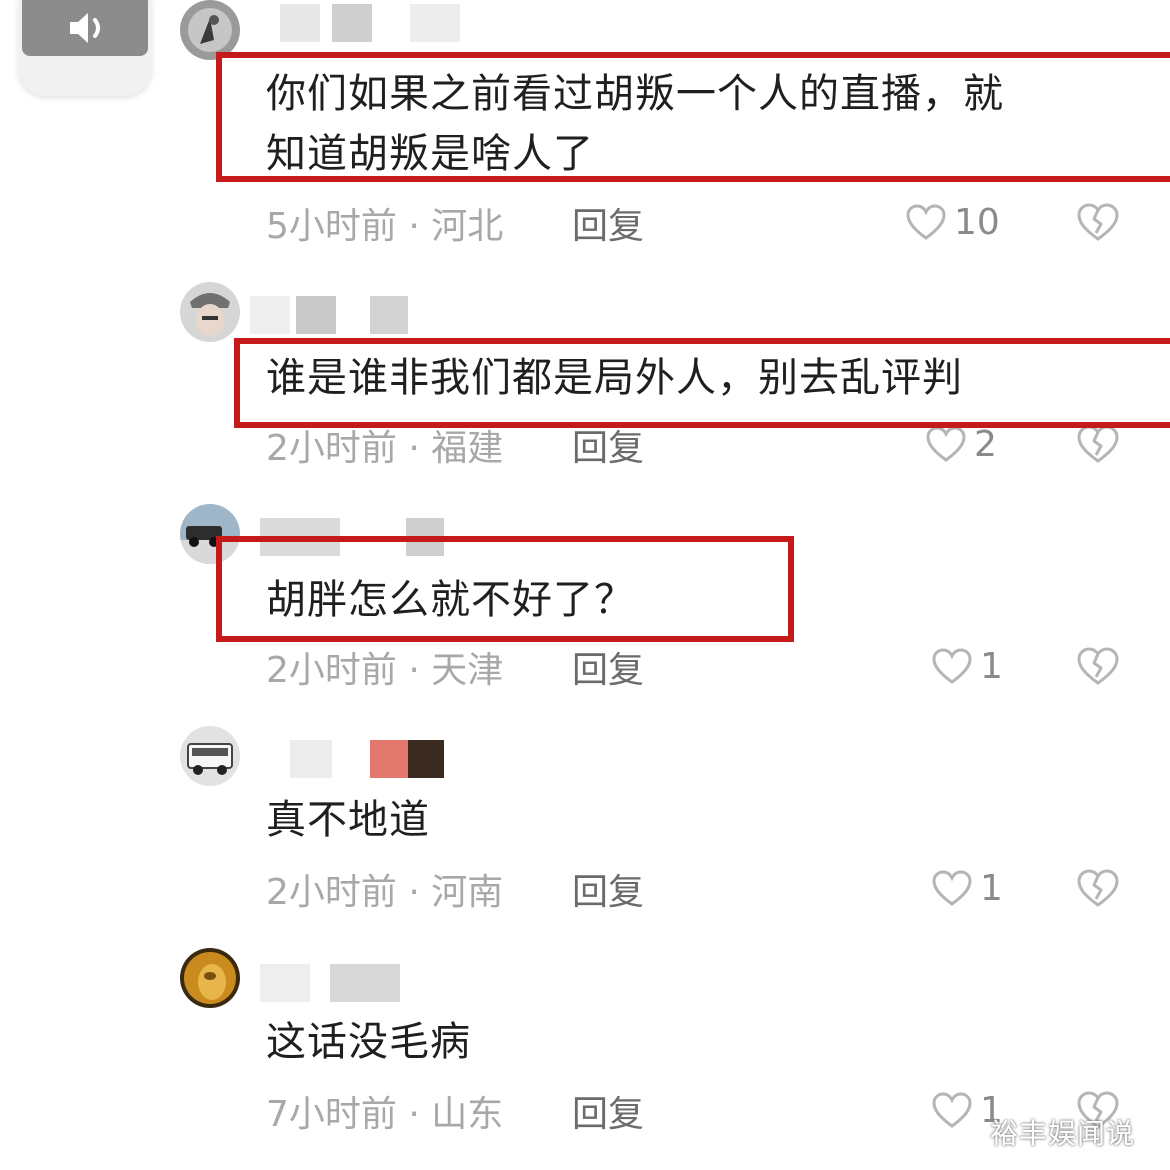 The image size is (1170, 1170). What do you see at coordinates (977, 222) in the screenshot?
I see `like-count: 10` at bounding box center [977, 222].